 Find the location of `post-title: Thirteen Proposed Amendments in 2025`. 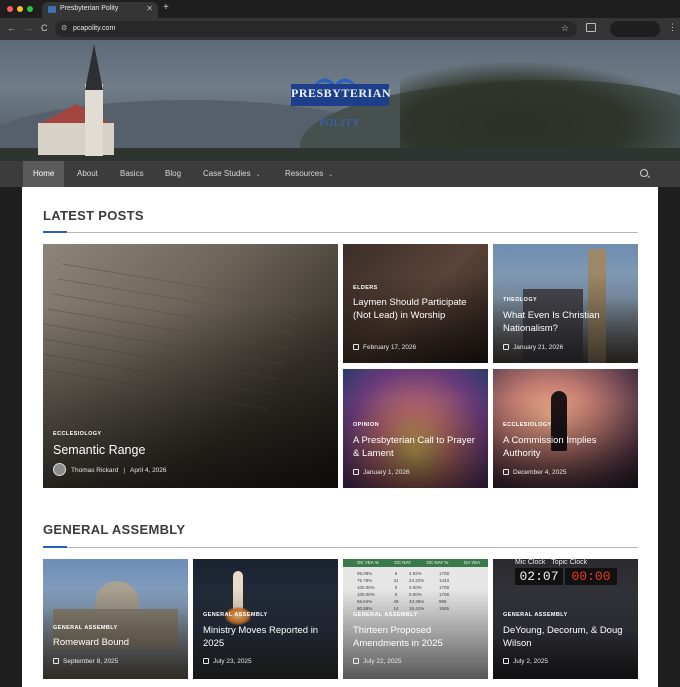

post-title: Thirteen Proposed Amendments in 2025 is located at coordinates (416, 637).